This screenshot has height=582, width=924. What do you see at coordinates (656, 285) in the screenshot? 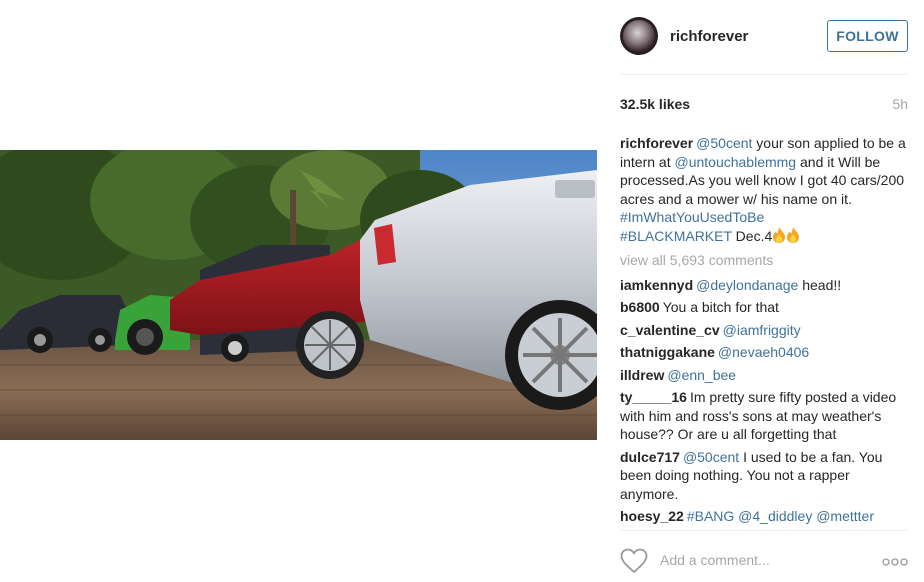
I see `comment-username: iamkennyd` at bounding box center [656, 285].